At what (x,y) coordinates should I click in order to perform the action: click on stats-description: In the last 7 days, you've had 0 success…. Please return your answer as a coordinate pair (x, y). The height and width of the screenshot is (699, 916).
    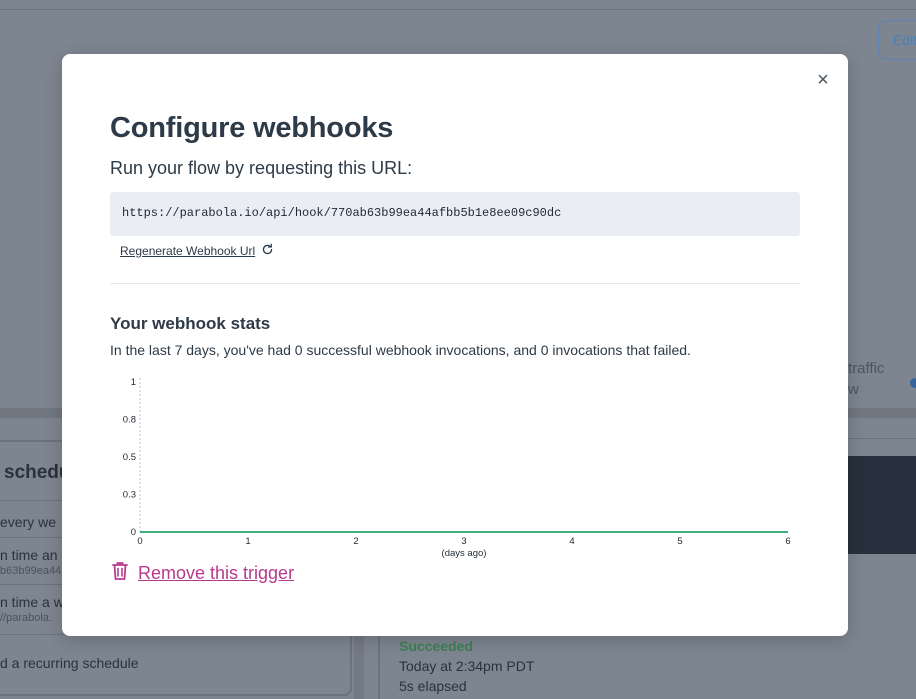
    Looking at the image, I should click on (400, 350).